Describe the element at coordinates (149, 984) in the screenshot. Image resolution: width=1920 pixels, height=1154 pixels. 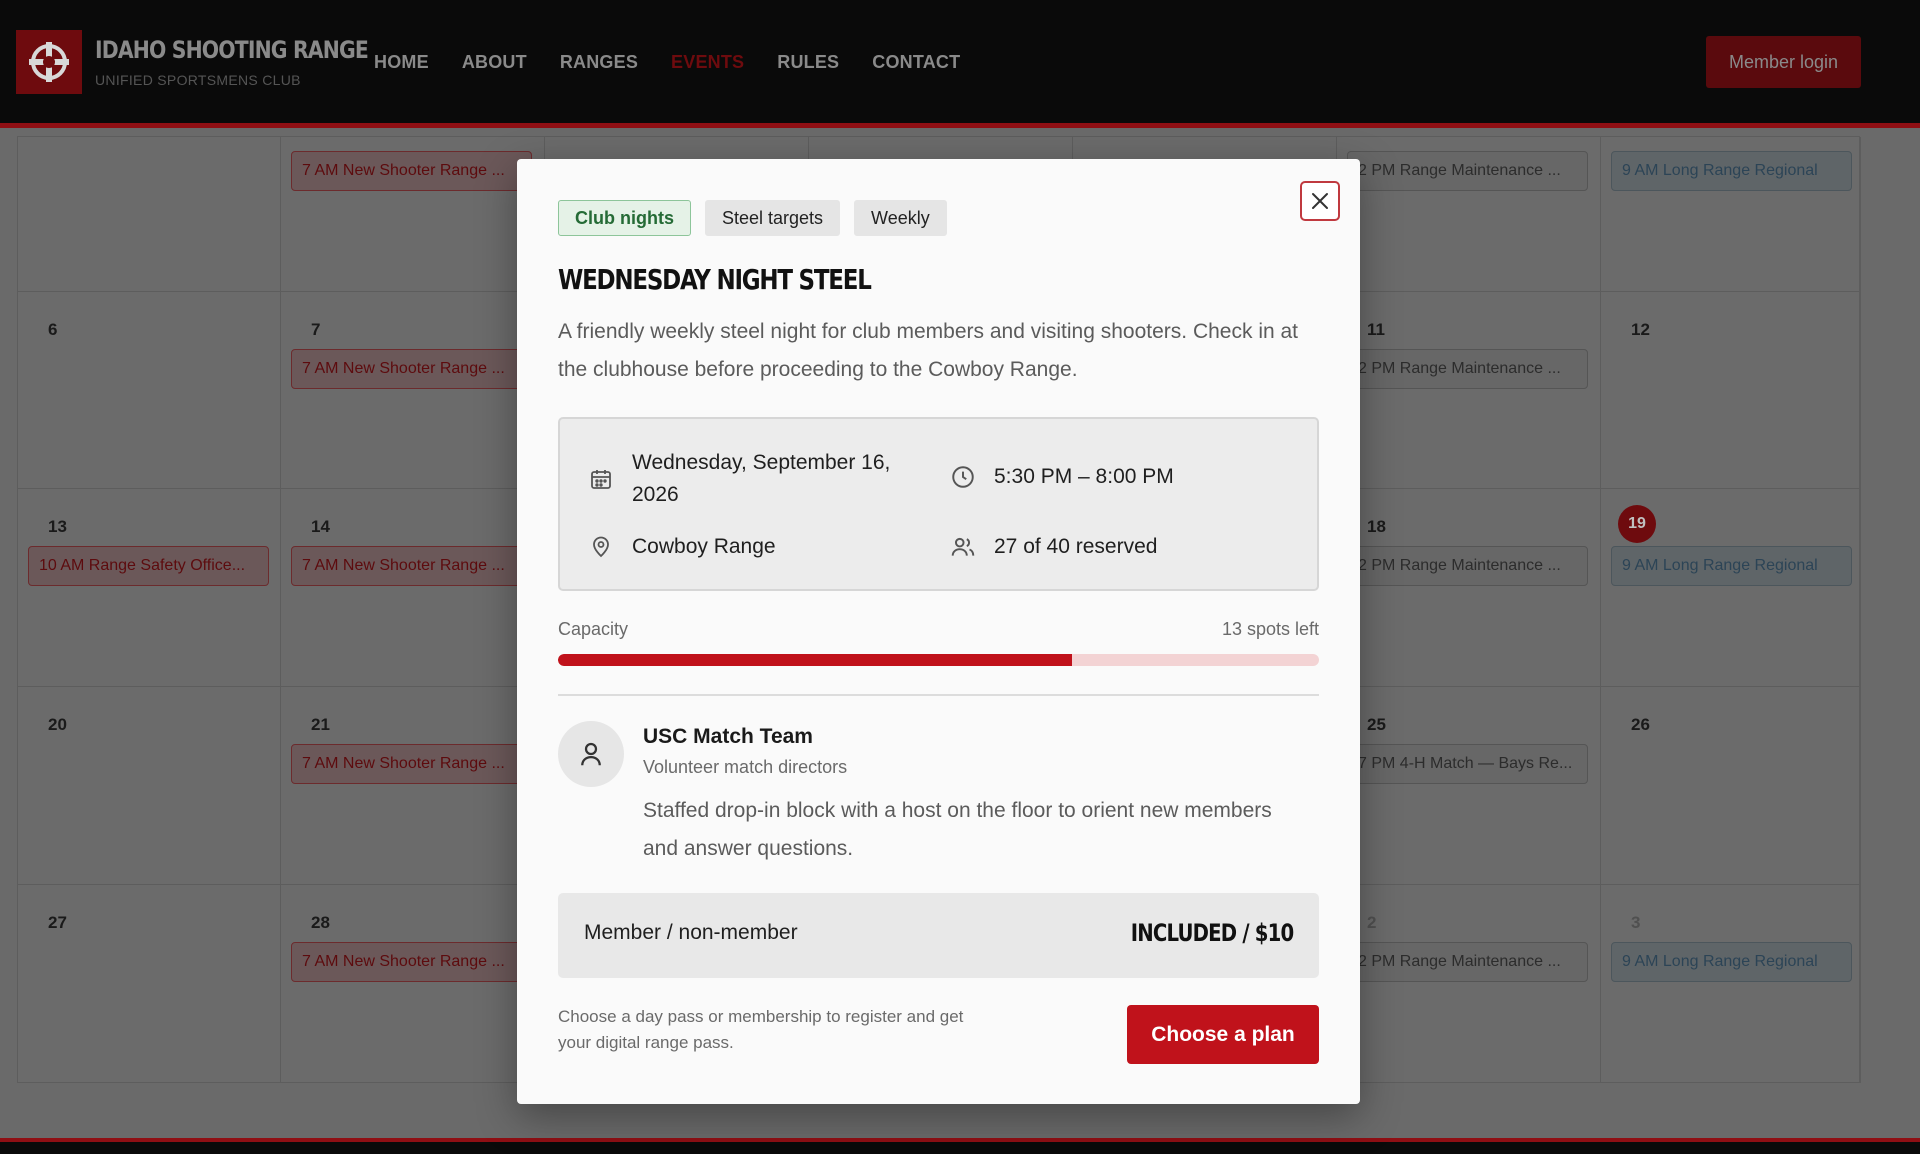
I see `calendar-day-cell: 27` at that location.